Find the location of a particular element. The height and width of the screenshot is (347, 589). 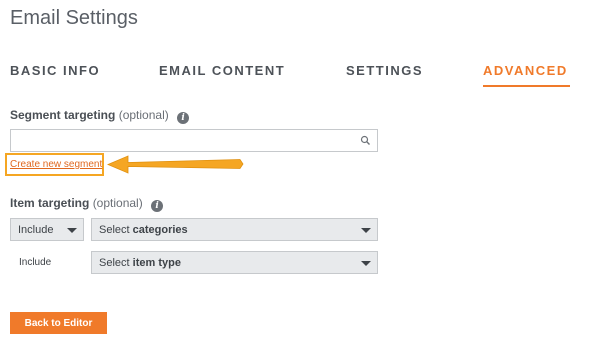

include-text: Include is located at coordinates (35, 262).